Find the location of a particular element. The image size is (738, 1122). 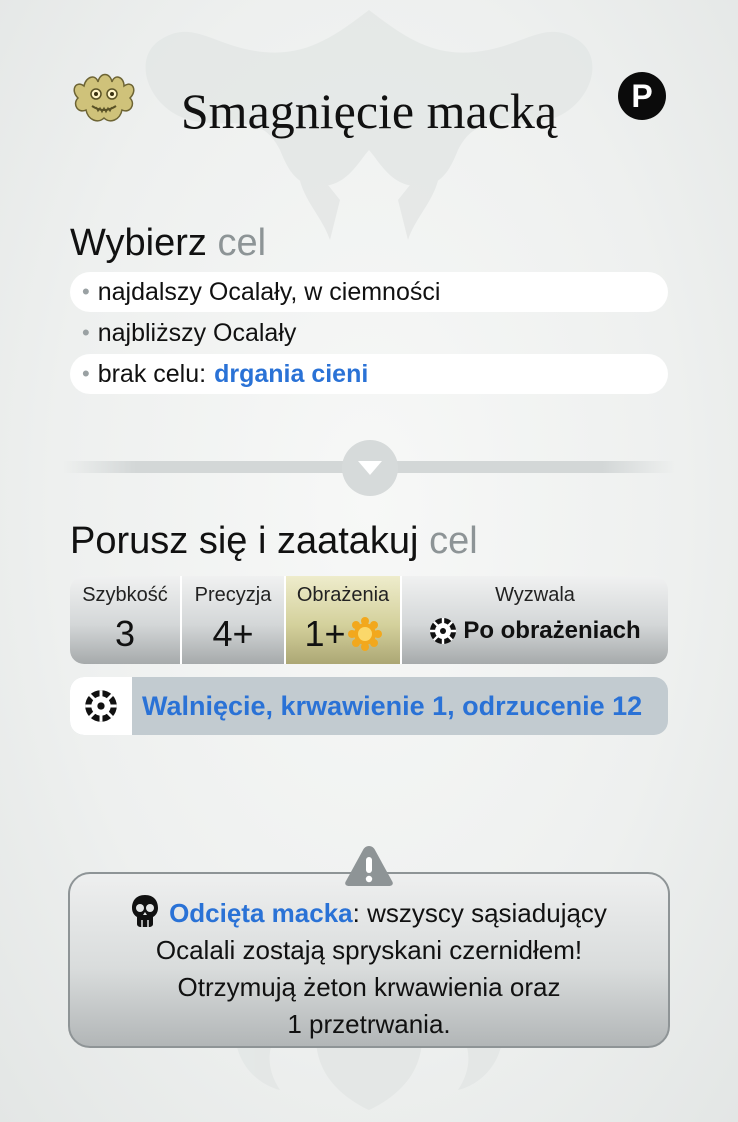

speed-value: 3 is located at coordinates (125, 633).